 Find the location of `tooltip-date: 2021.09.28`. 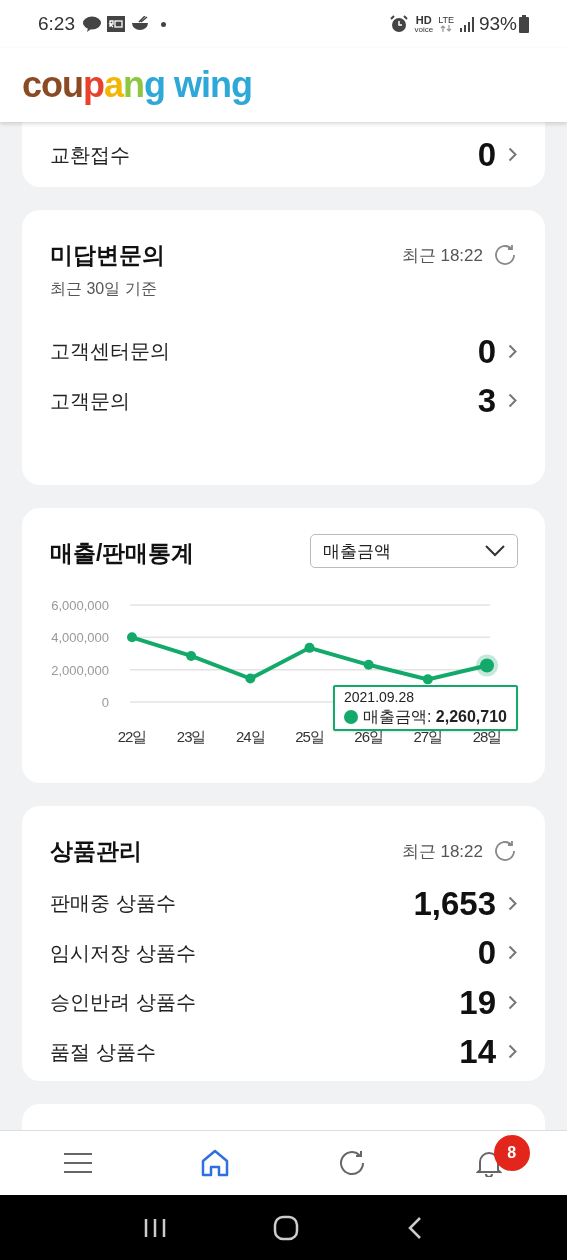

tooltip-date: 2021.09.28 is located at coordinates (380, 697).